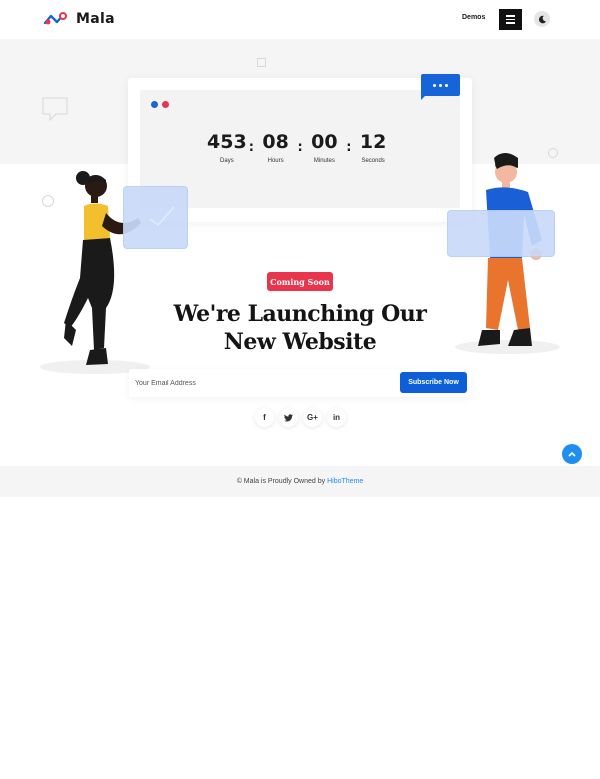  I want to click on circle-decoration, so click(48, 201).